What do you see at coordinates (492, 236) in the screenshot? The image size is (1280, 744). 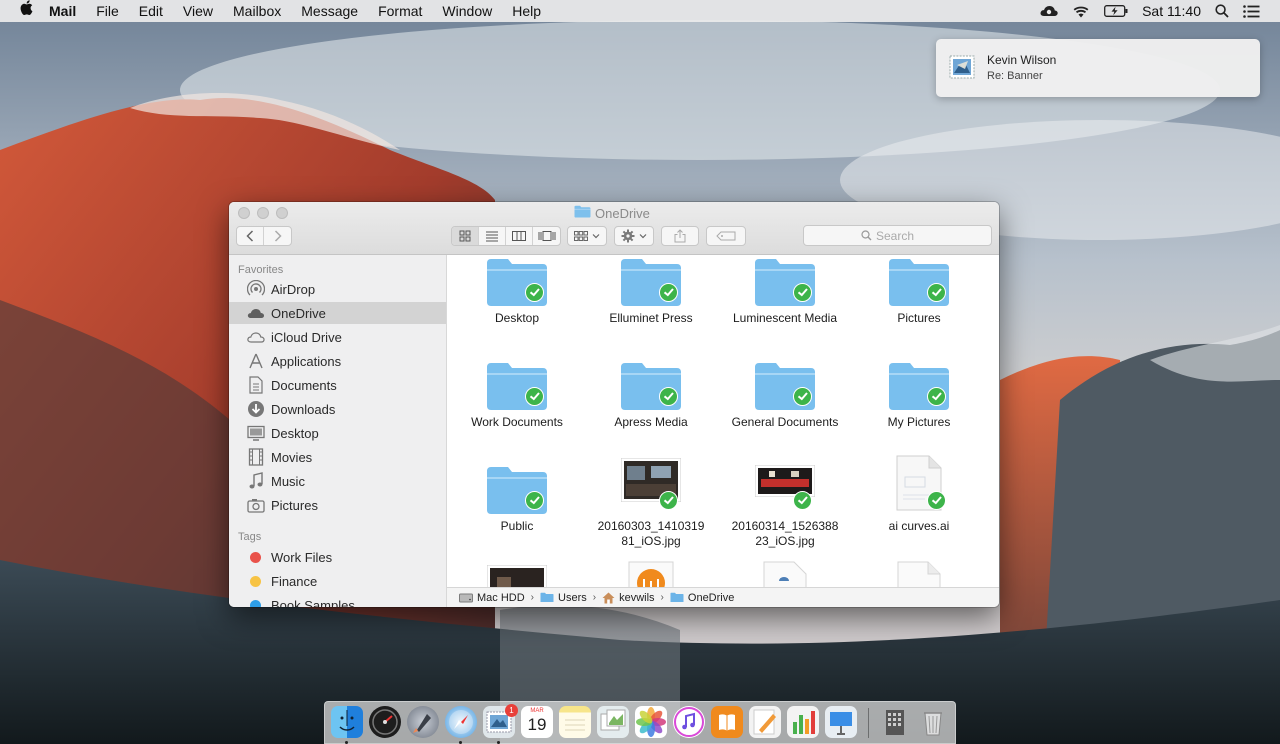 I see `list-view-button` at bounding box center [492, 236].